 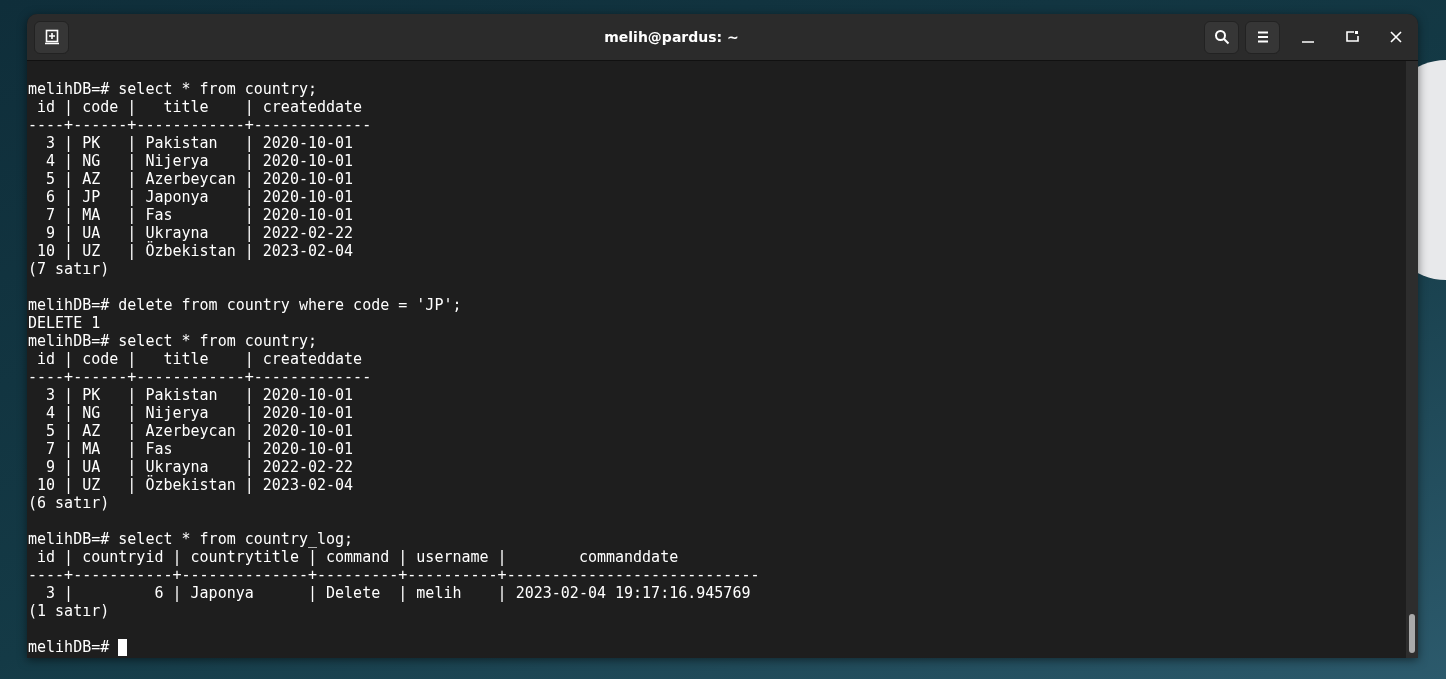 I want to click on terminal-line: 6 | JP | Japonya | 2020-10-01, so click(x=200, y=197).